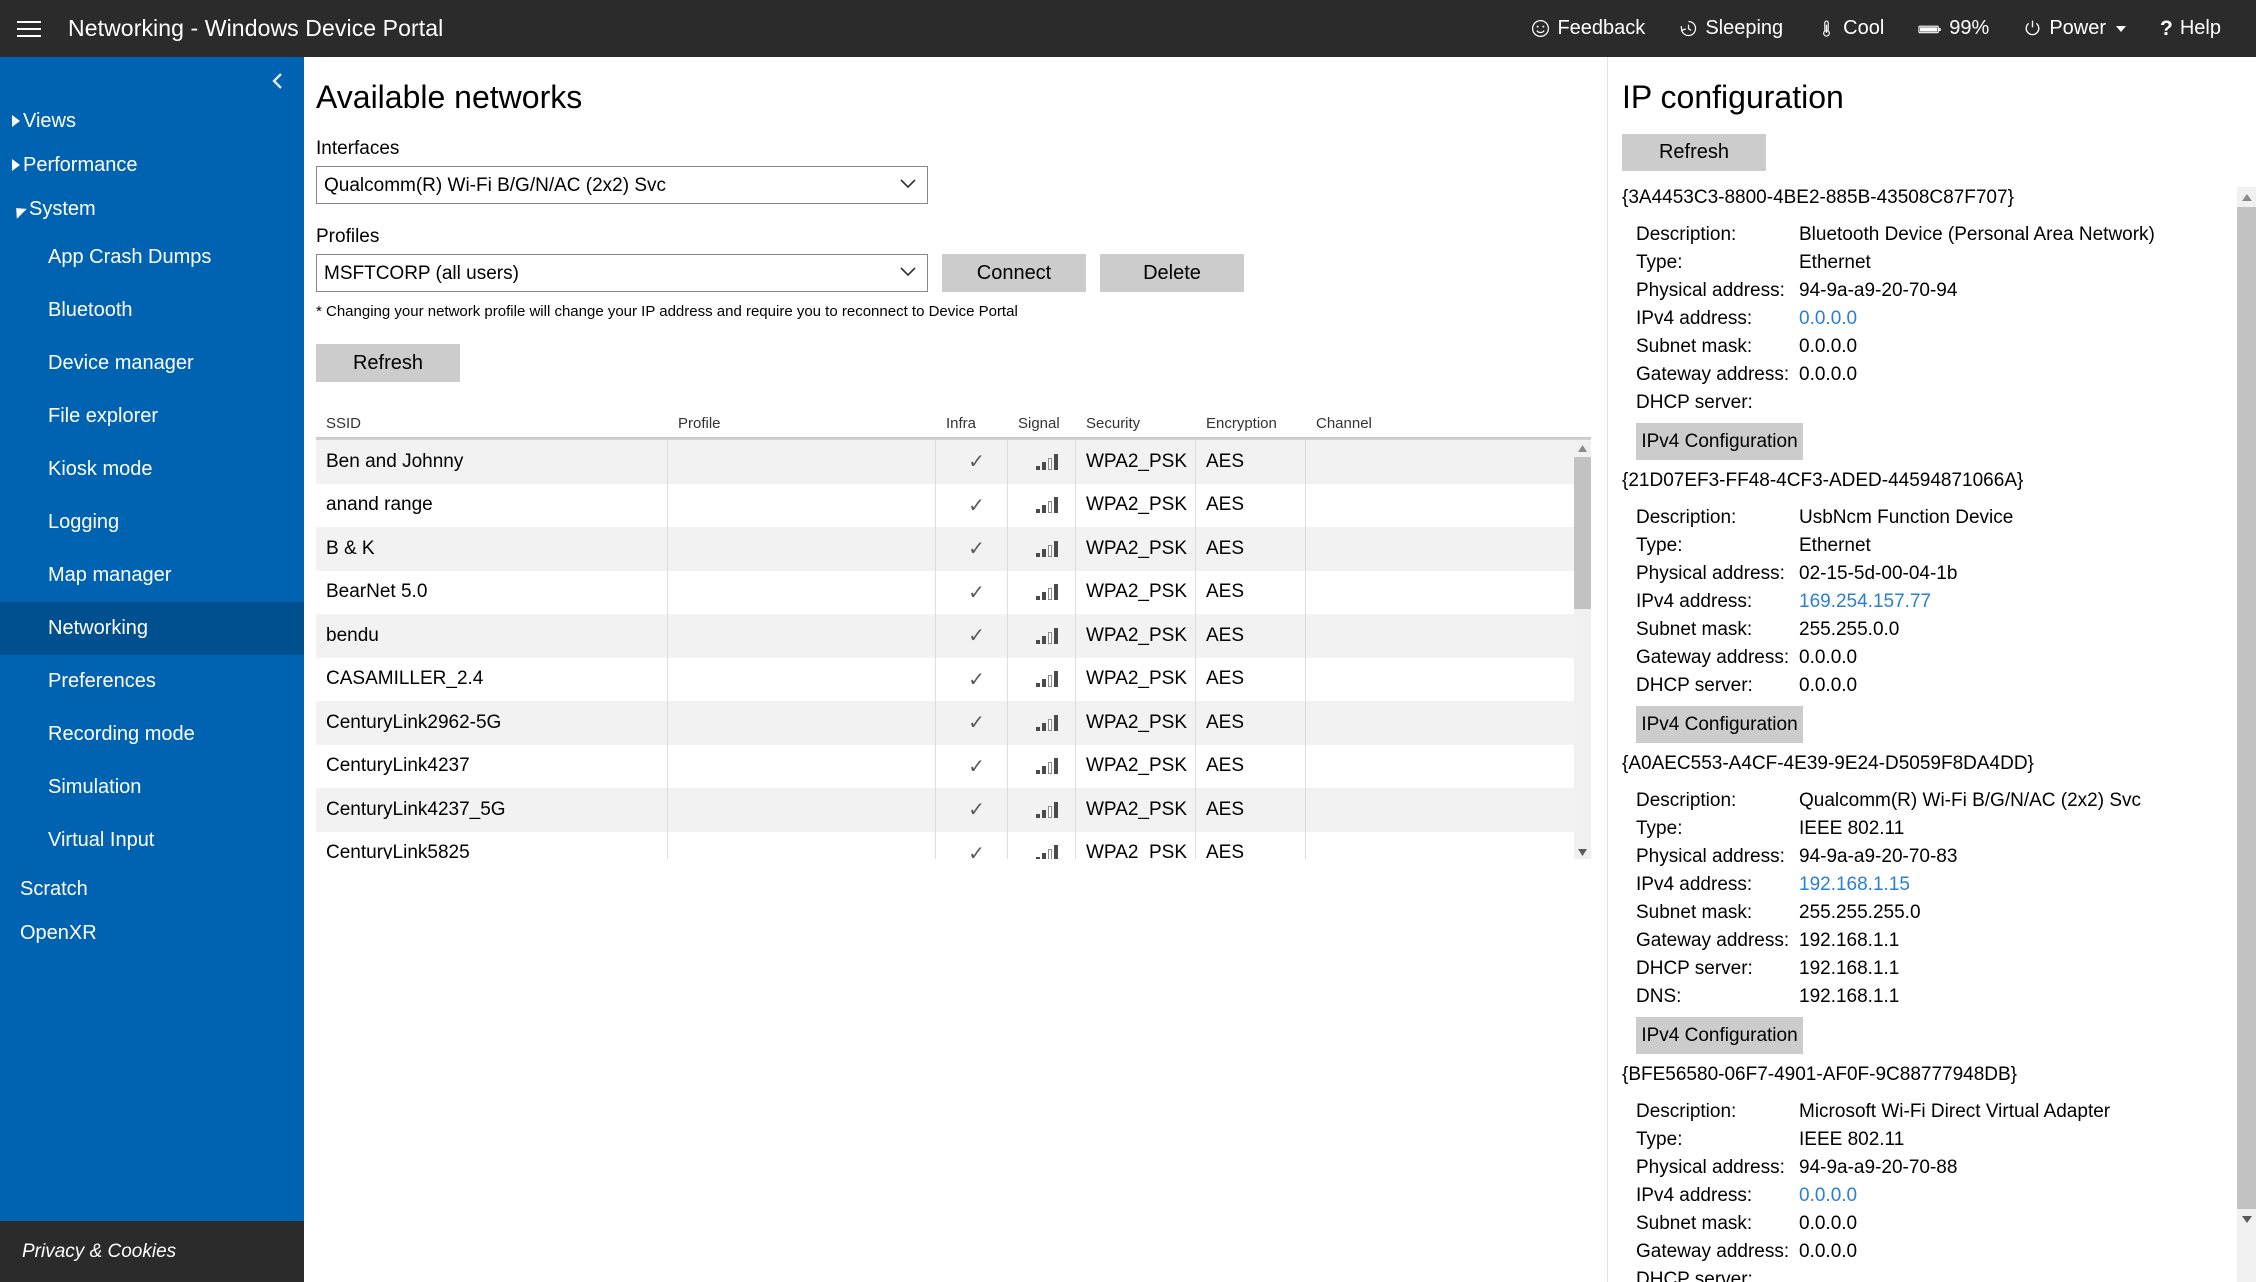 The width and height of the screenshot is (2256, 1282). What do you see at coordinates (152, 840) in the screenshot?
I see `sidebar-item-virtual-input: Virtual Input` at bounding box center [152, 840].